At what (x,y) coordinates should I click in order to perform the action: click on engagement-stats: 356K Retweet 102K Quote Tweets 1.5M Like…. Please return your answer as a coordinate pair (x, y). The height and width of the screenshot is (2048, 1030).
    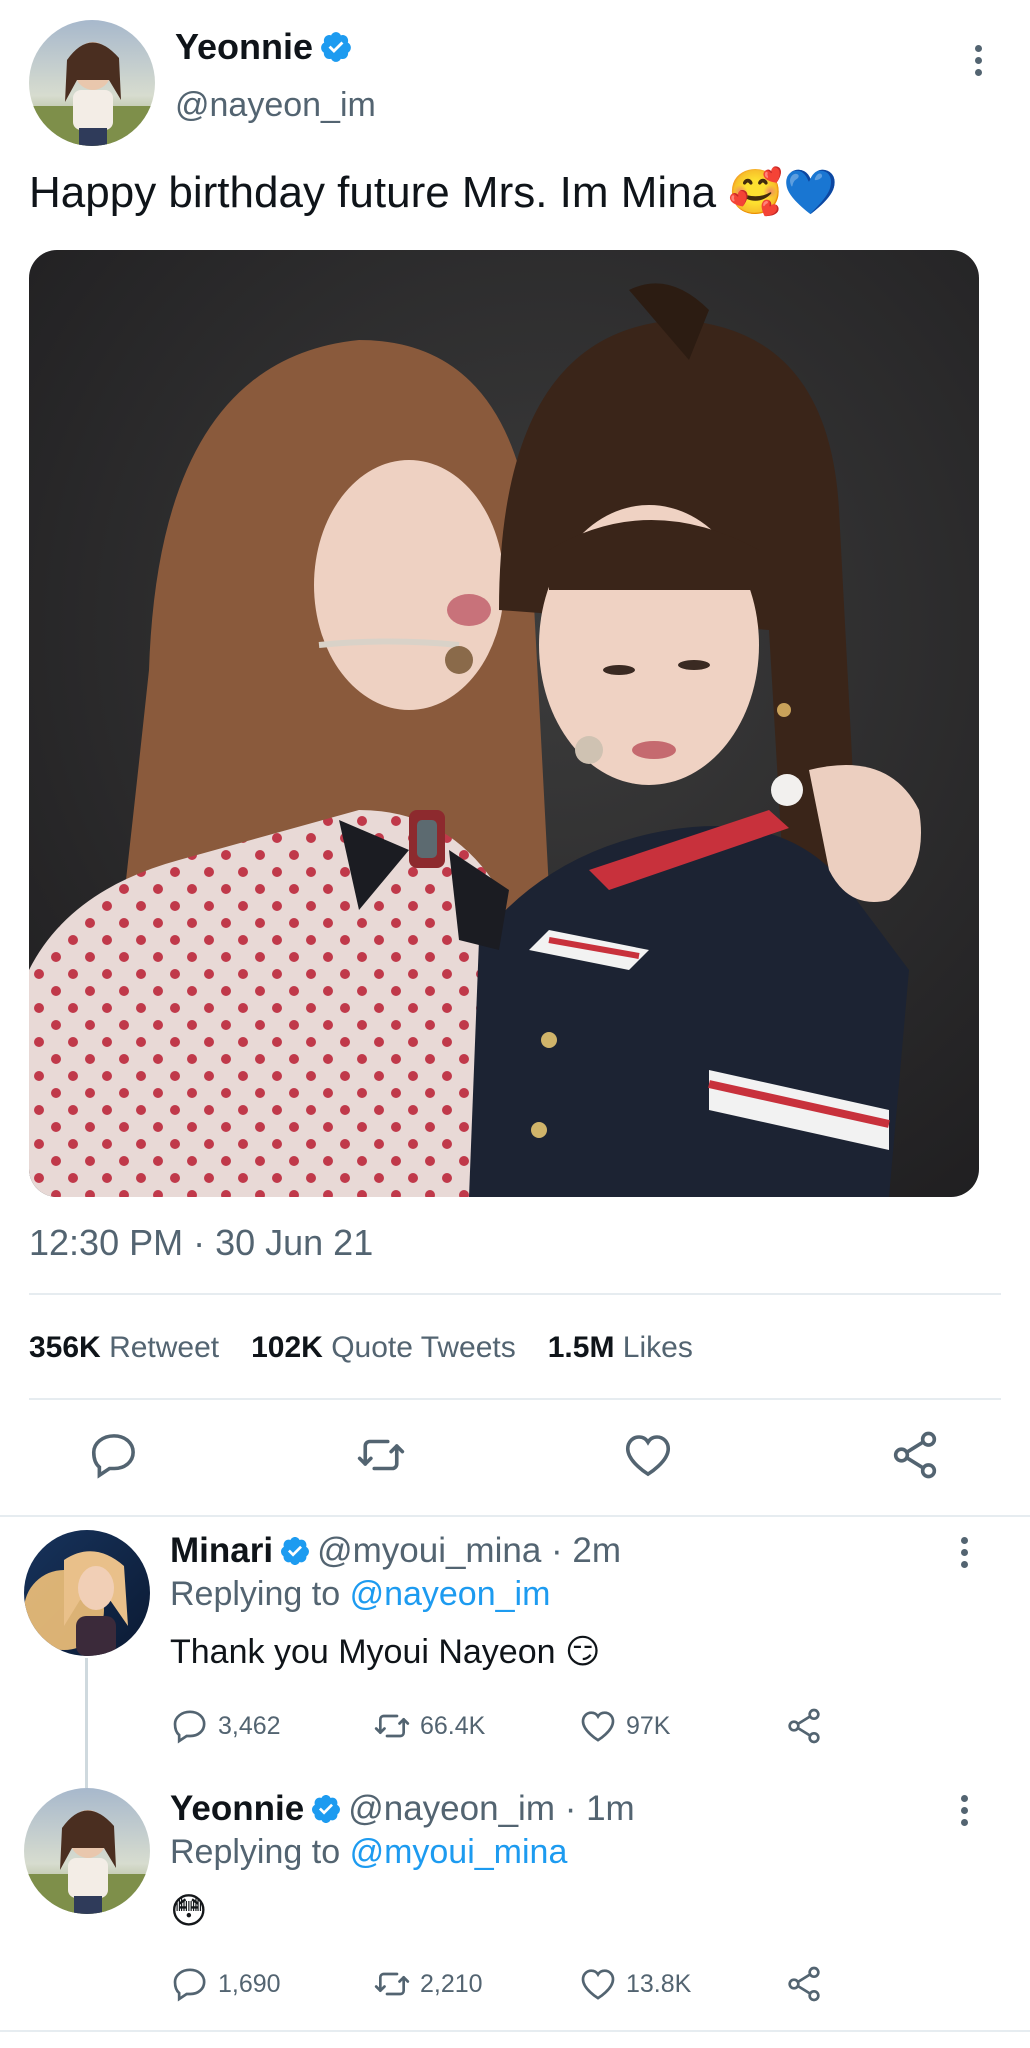
    Looking at the image, I should click on (361, 1348).